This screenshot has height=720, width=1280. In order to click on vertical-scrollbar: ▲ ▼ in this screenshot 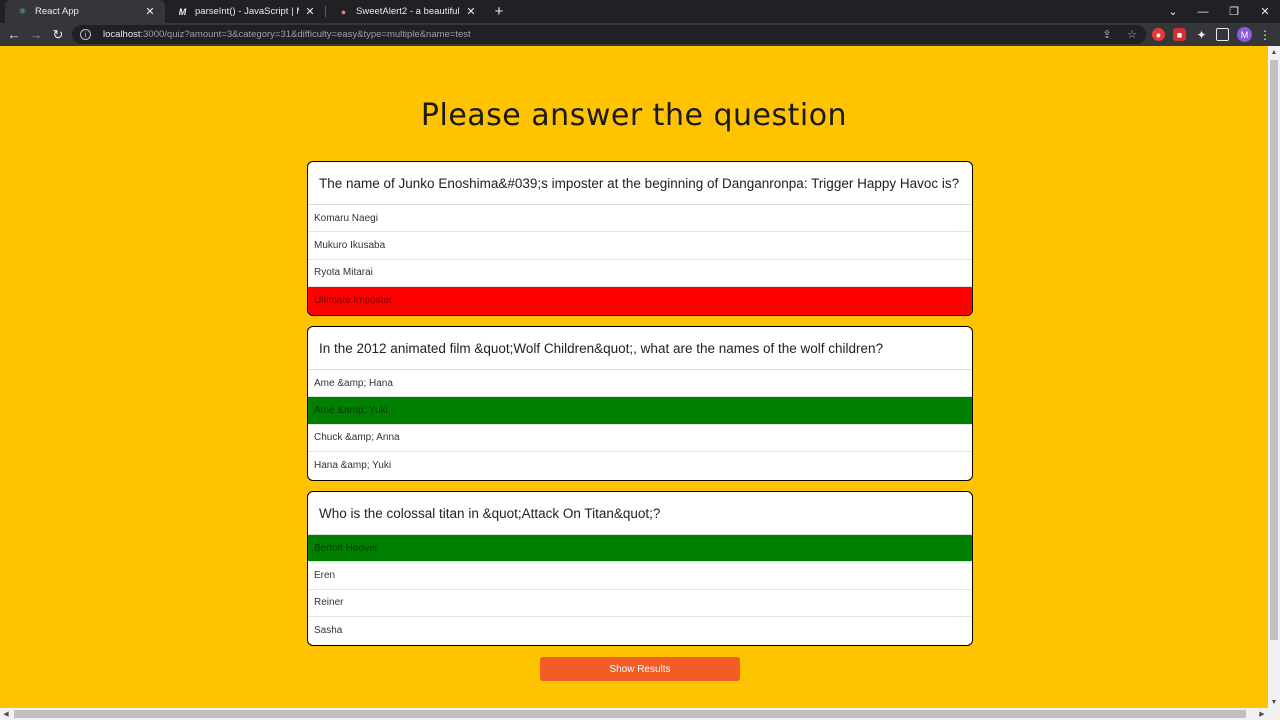, I will do `click(1274, 377)`.